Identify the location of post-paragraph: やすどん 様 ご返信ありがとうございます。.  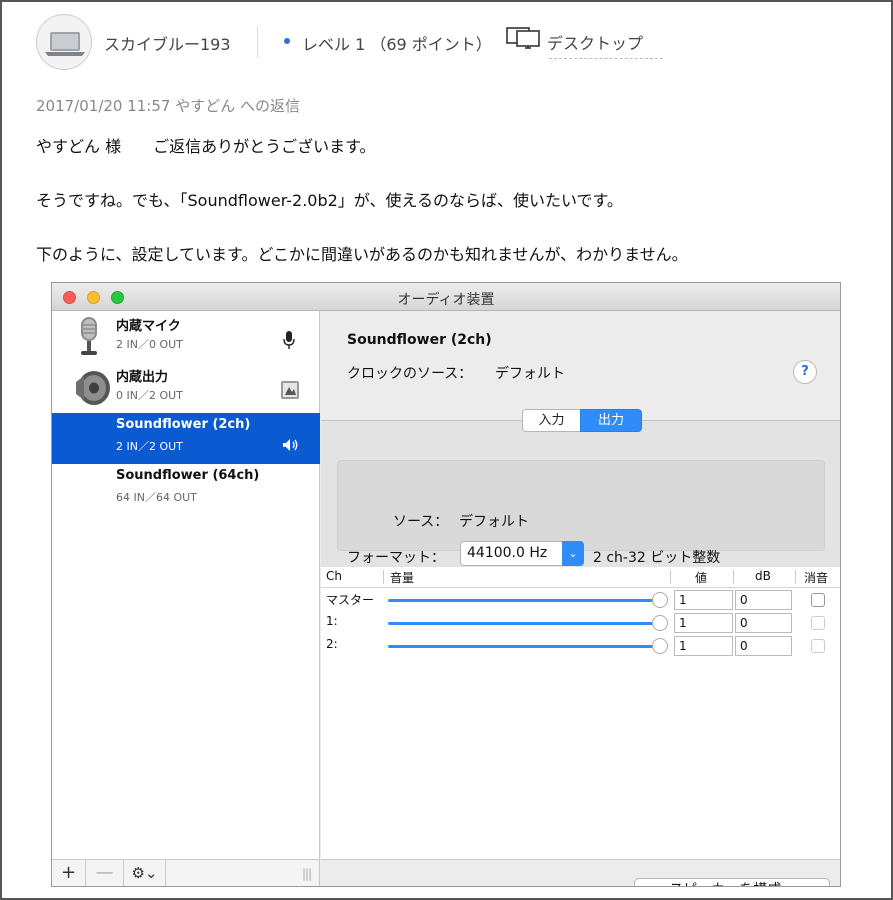
(206, 146).